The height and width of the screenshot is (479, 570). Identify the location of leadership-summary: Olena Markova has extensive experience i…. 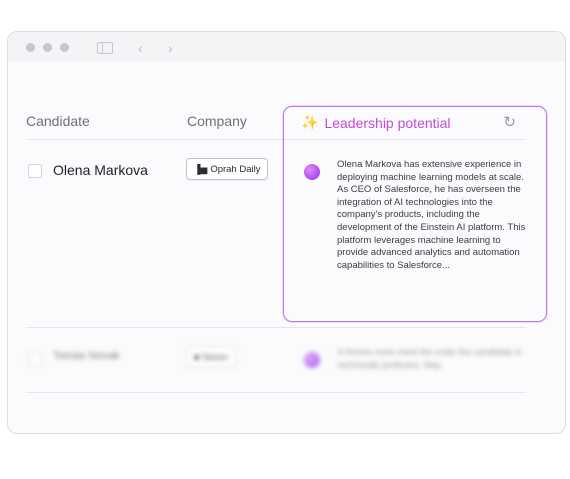
(431, 215).